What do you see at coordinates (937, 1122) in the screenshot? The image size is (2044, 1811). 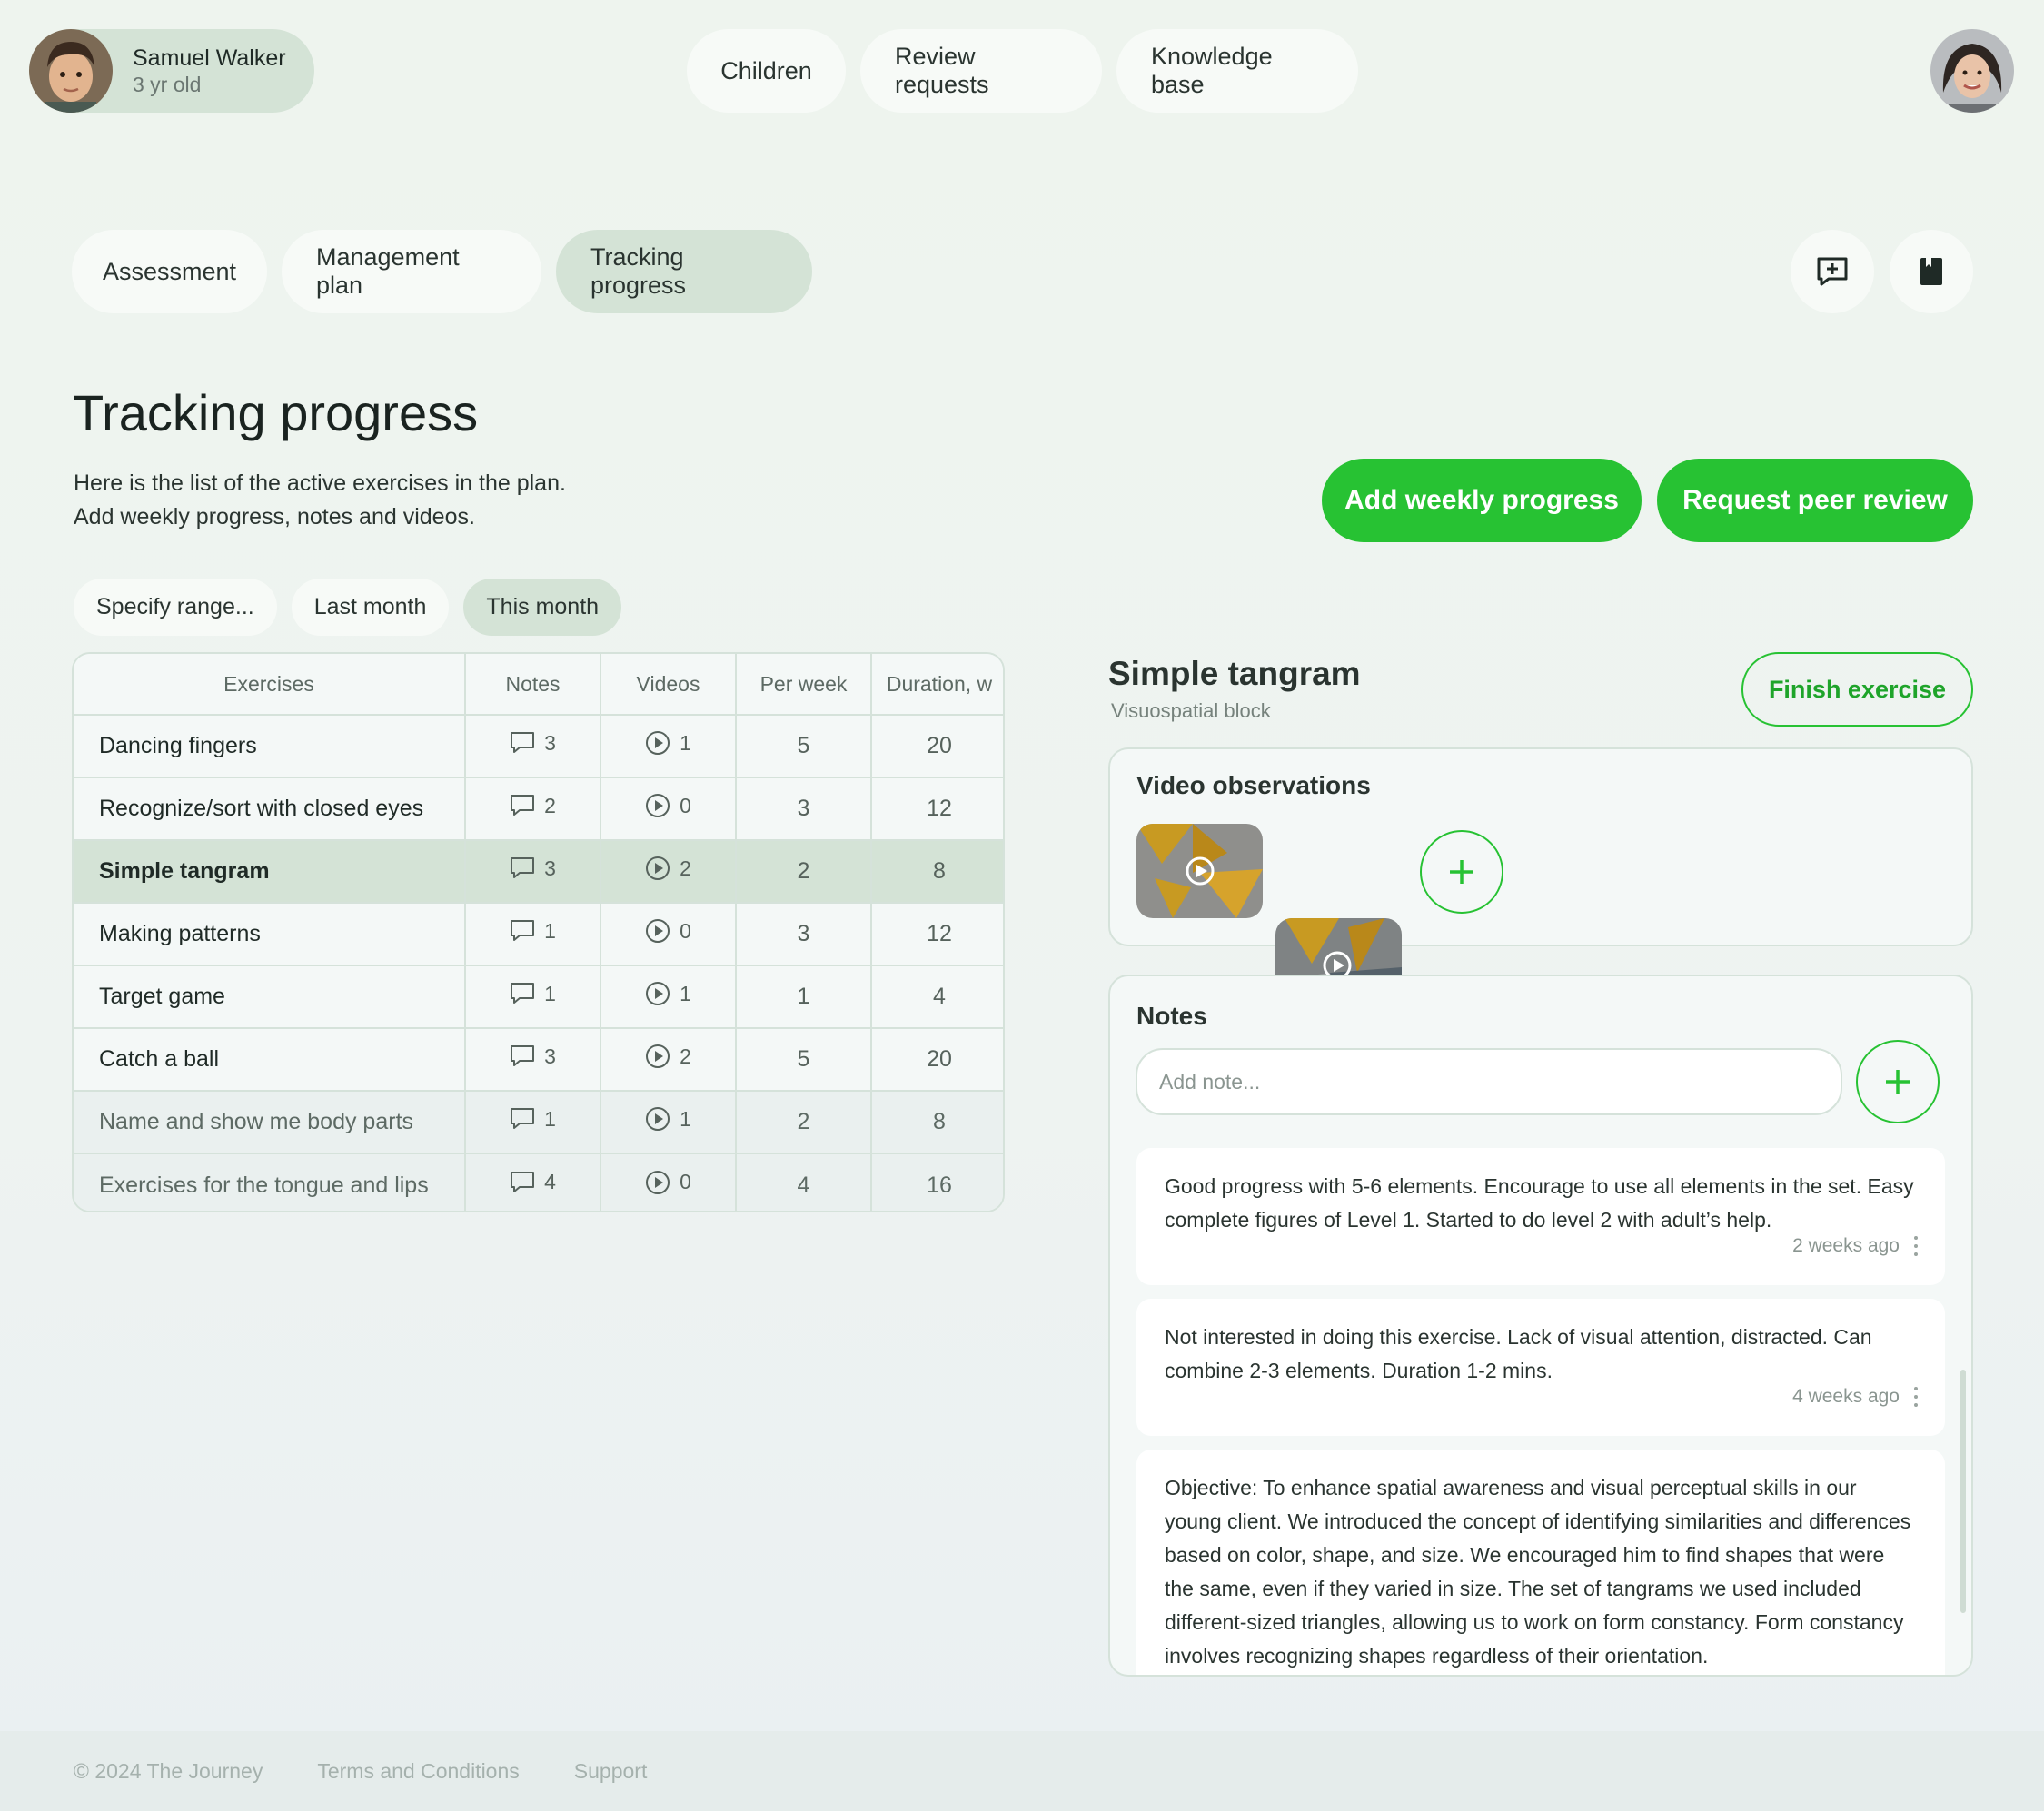 I see `duration: 8` at bounding box center [937, 1122].